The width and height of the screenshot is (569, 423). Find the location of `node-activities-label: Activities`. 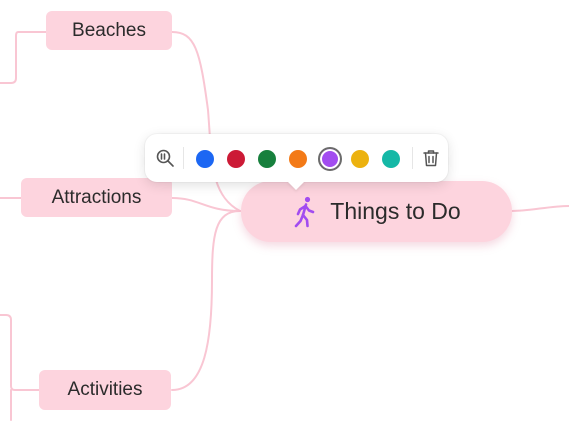

node-activities-label: Activities is located at coordinates (105, 389).